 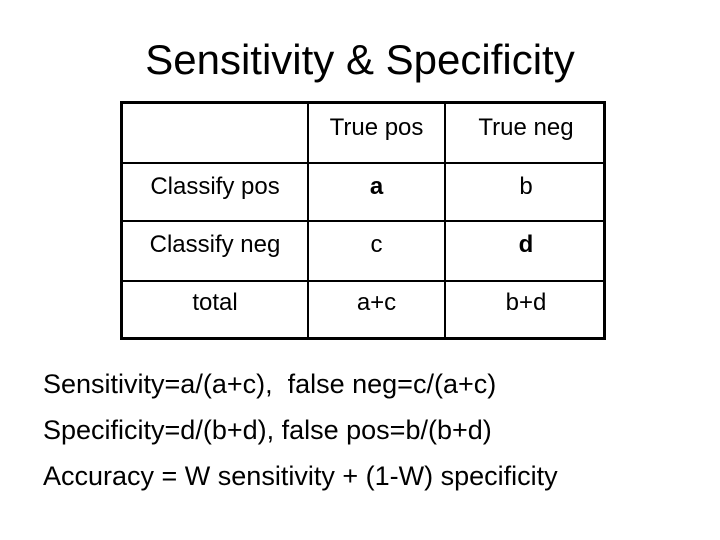 I want to click on cell-total-pos: a+c, so click(x=376, y=302).